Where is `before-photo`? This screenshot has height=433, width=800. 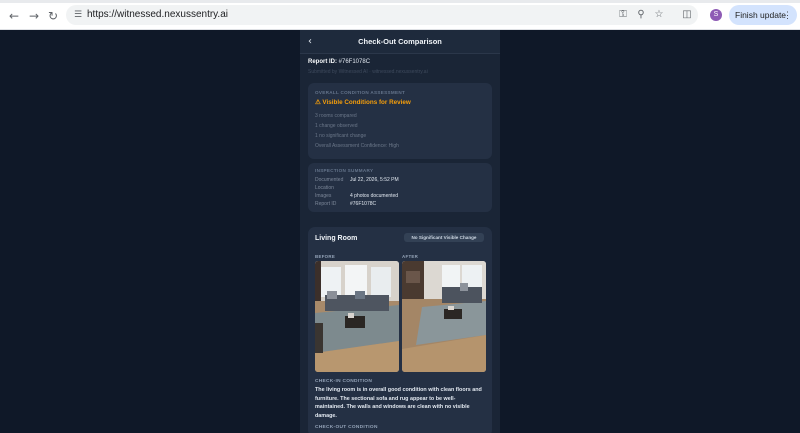 before-photo is located at coordinates (357, 316).